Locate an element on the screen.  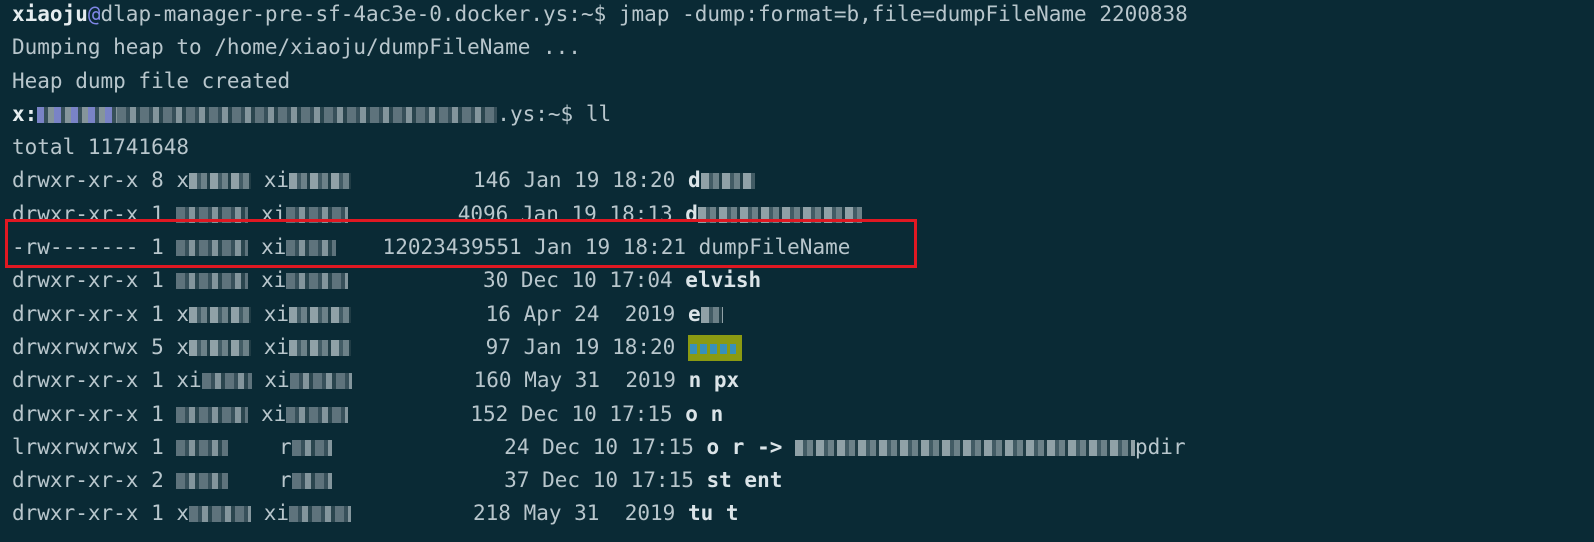
output-total: total 11741648 is located at coordinates (101, 147).